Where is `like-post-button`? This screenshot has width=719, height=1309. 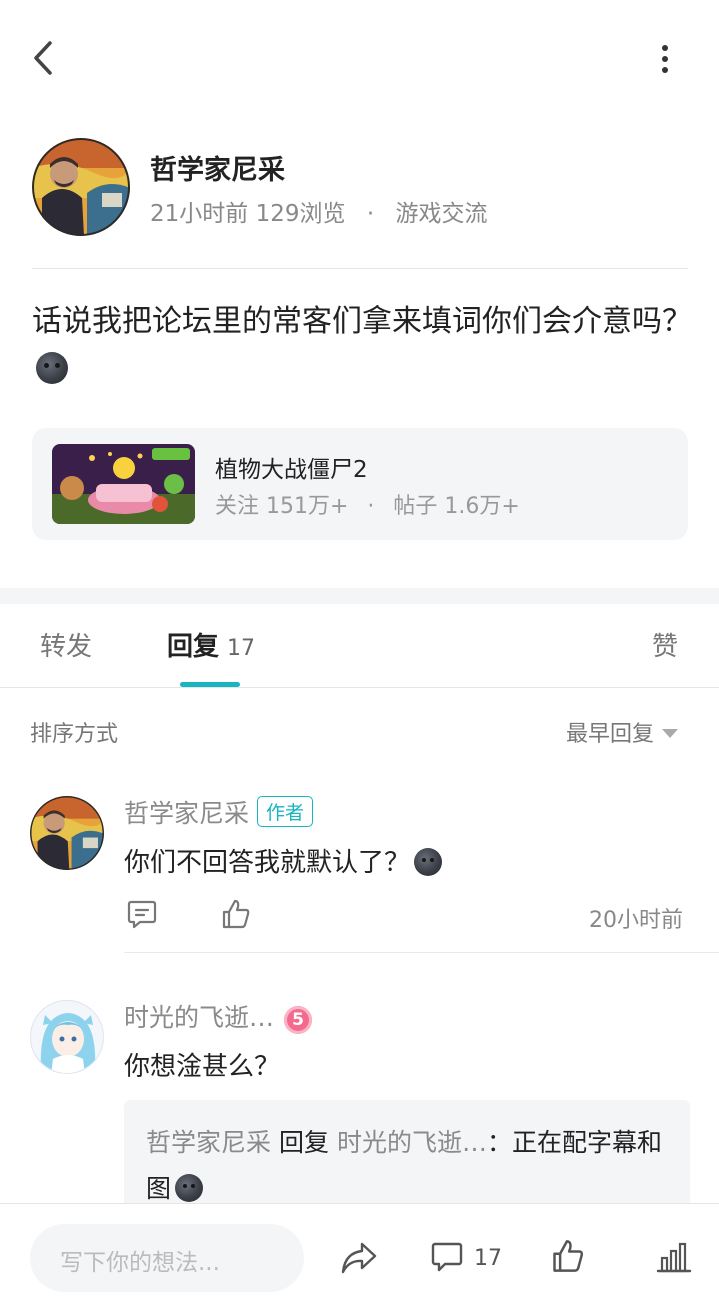 like-post-button is located at coordinates (568, 1258).